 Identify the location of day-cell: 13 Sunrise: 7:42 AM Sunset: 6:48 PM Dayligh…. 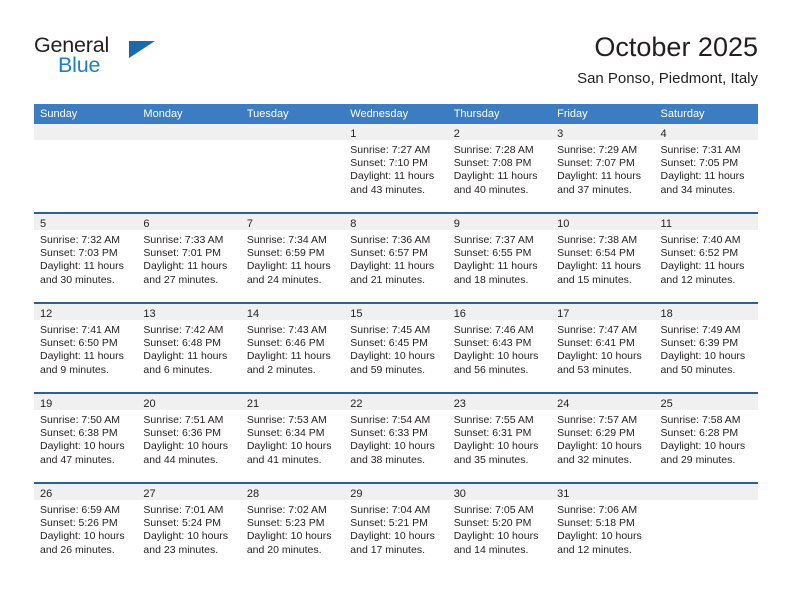
(189, 348).